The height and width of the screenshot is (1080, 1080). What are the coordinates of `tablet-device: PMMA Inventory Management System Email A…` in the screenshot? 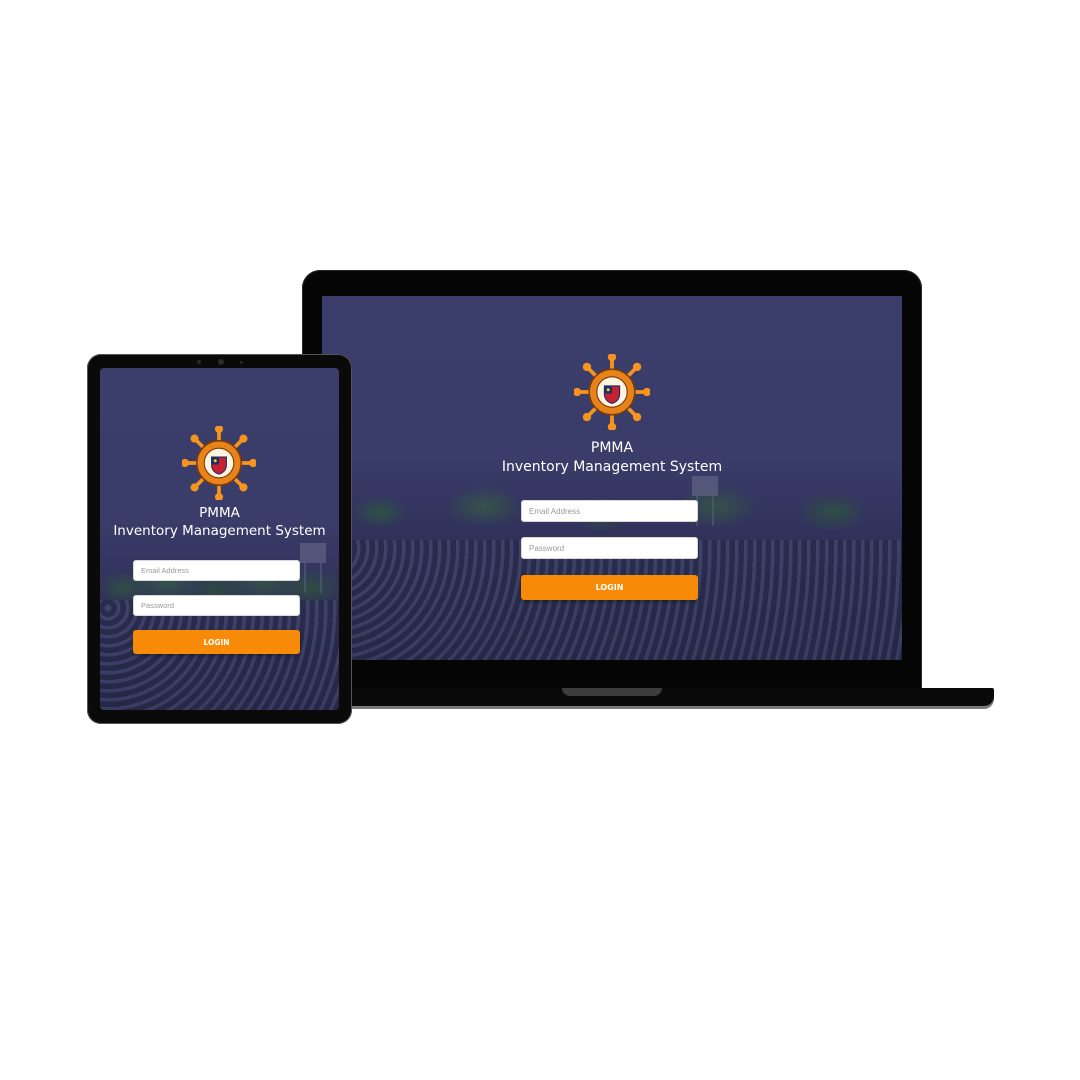 It's located at (219, 539).